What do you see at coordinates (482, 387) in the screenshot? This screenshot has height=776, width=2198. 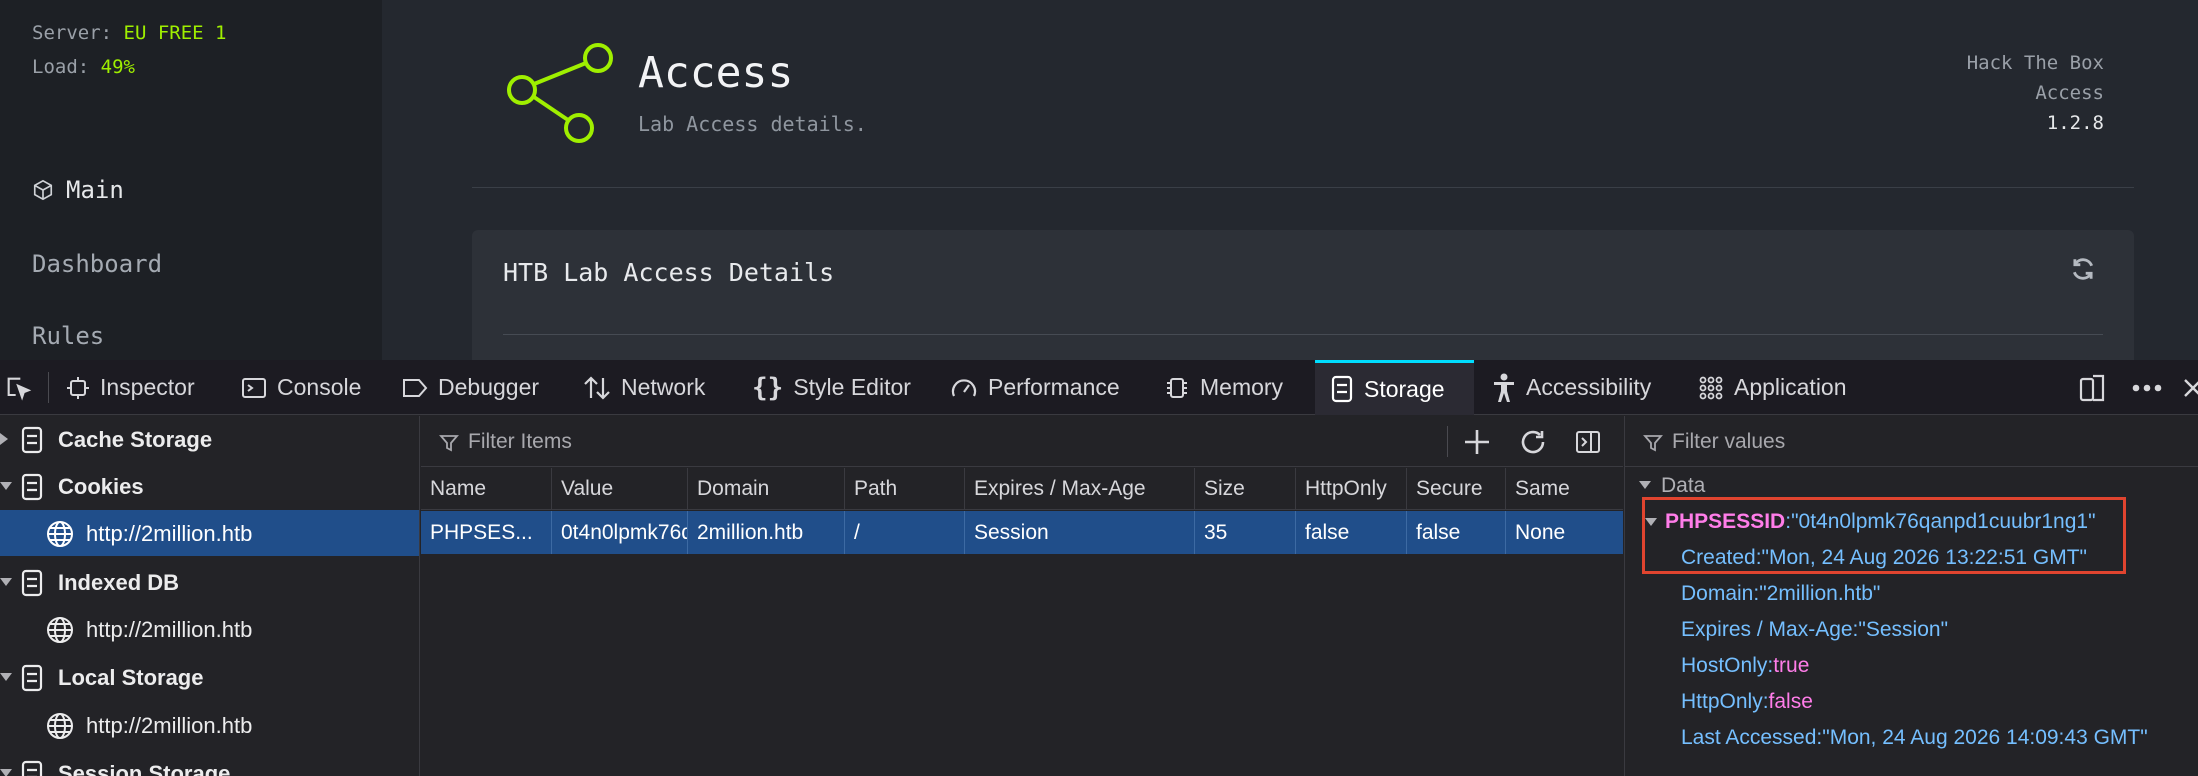 I see `tab-debugger: Debugger` at bounding box center [482, 387].